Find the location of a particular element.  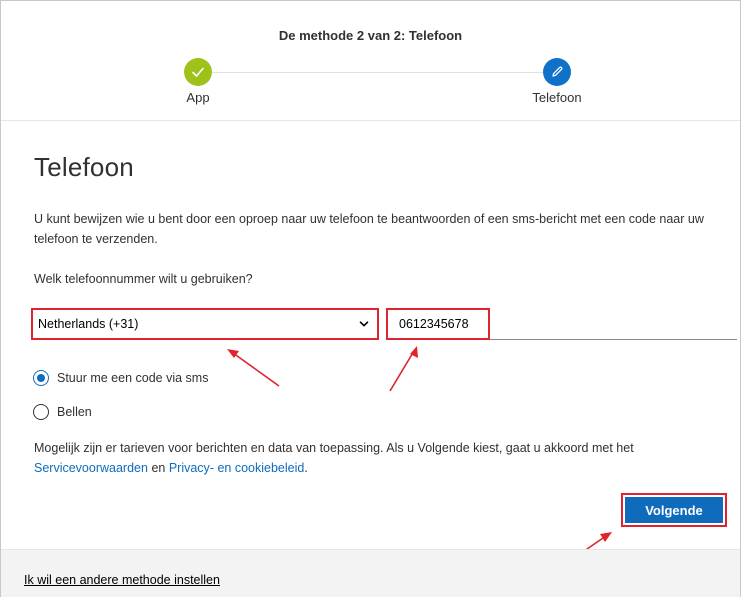

terms-of-service-link: Servicevoorwaarden is located at coordinates (91, 468).